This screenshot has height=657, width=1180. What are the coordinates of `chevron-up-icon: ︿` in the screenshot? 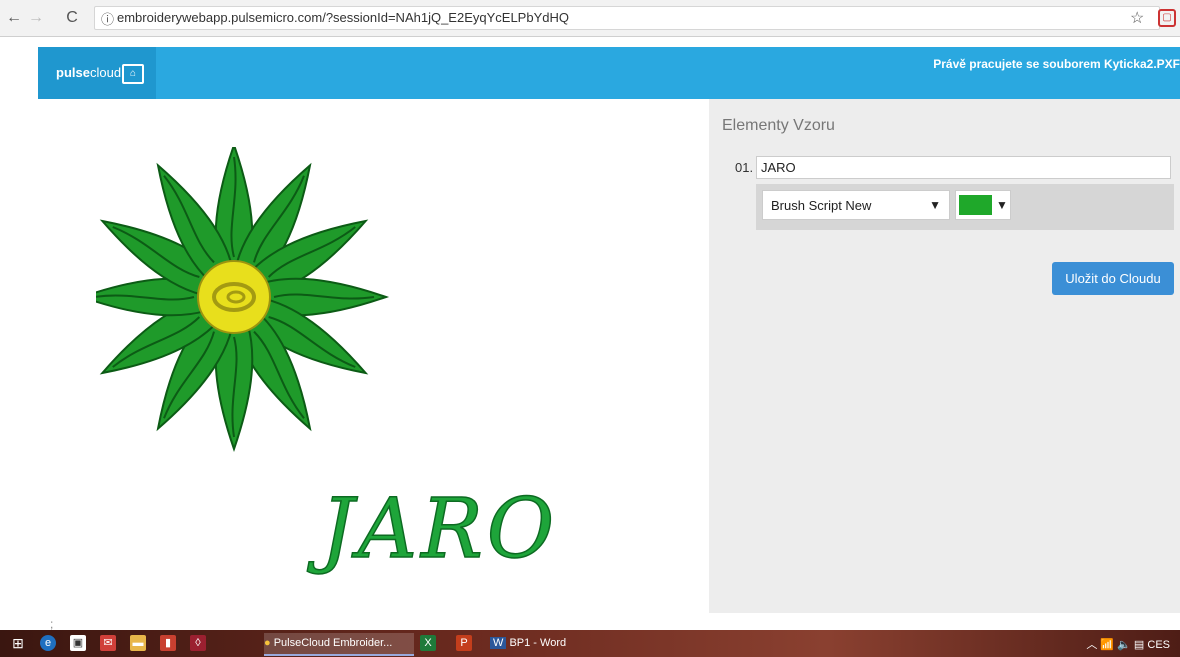 It's located at (1091, 645).